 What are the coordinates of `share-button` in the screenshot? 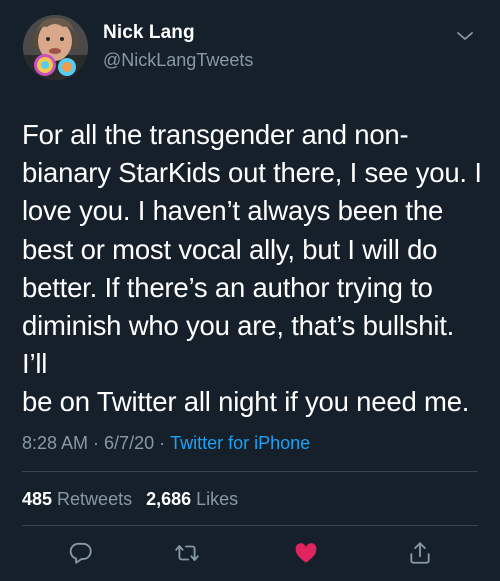 It's located at (420, 553).